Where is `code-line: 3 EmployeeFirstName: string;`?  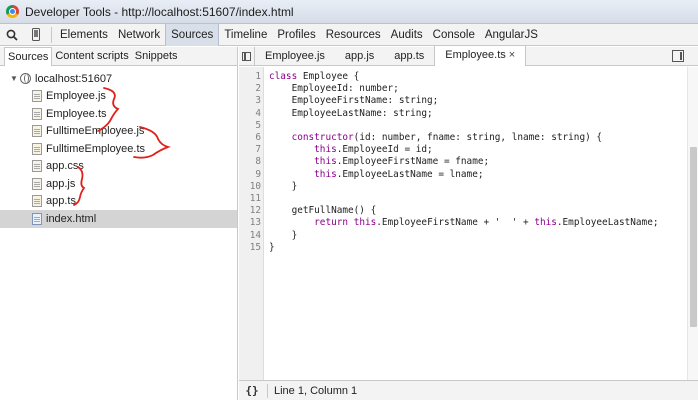
code-line: 3 EmployeeFirstName: string; is located at coordinates (468, 101).